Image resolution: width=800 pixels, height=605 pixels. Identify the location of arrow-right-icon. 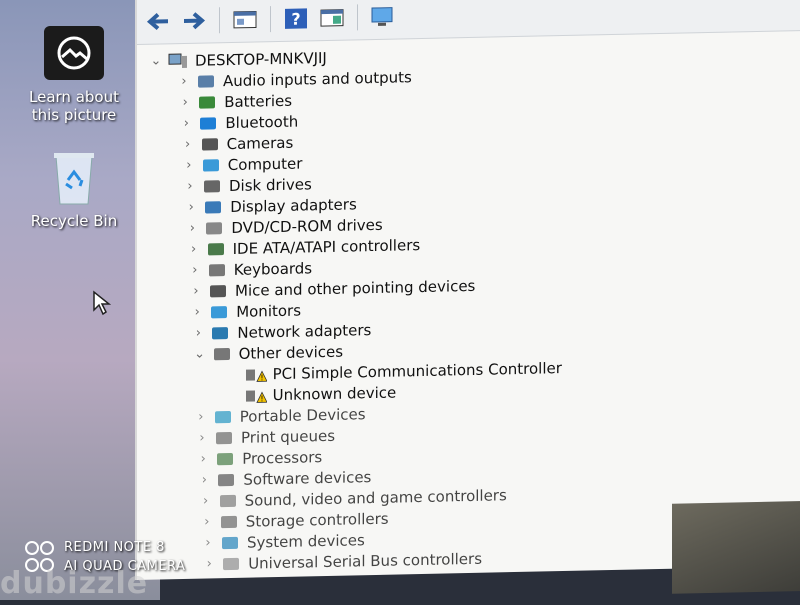
(195, 21).